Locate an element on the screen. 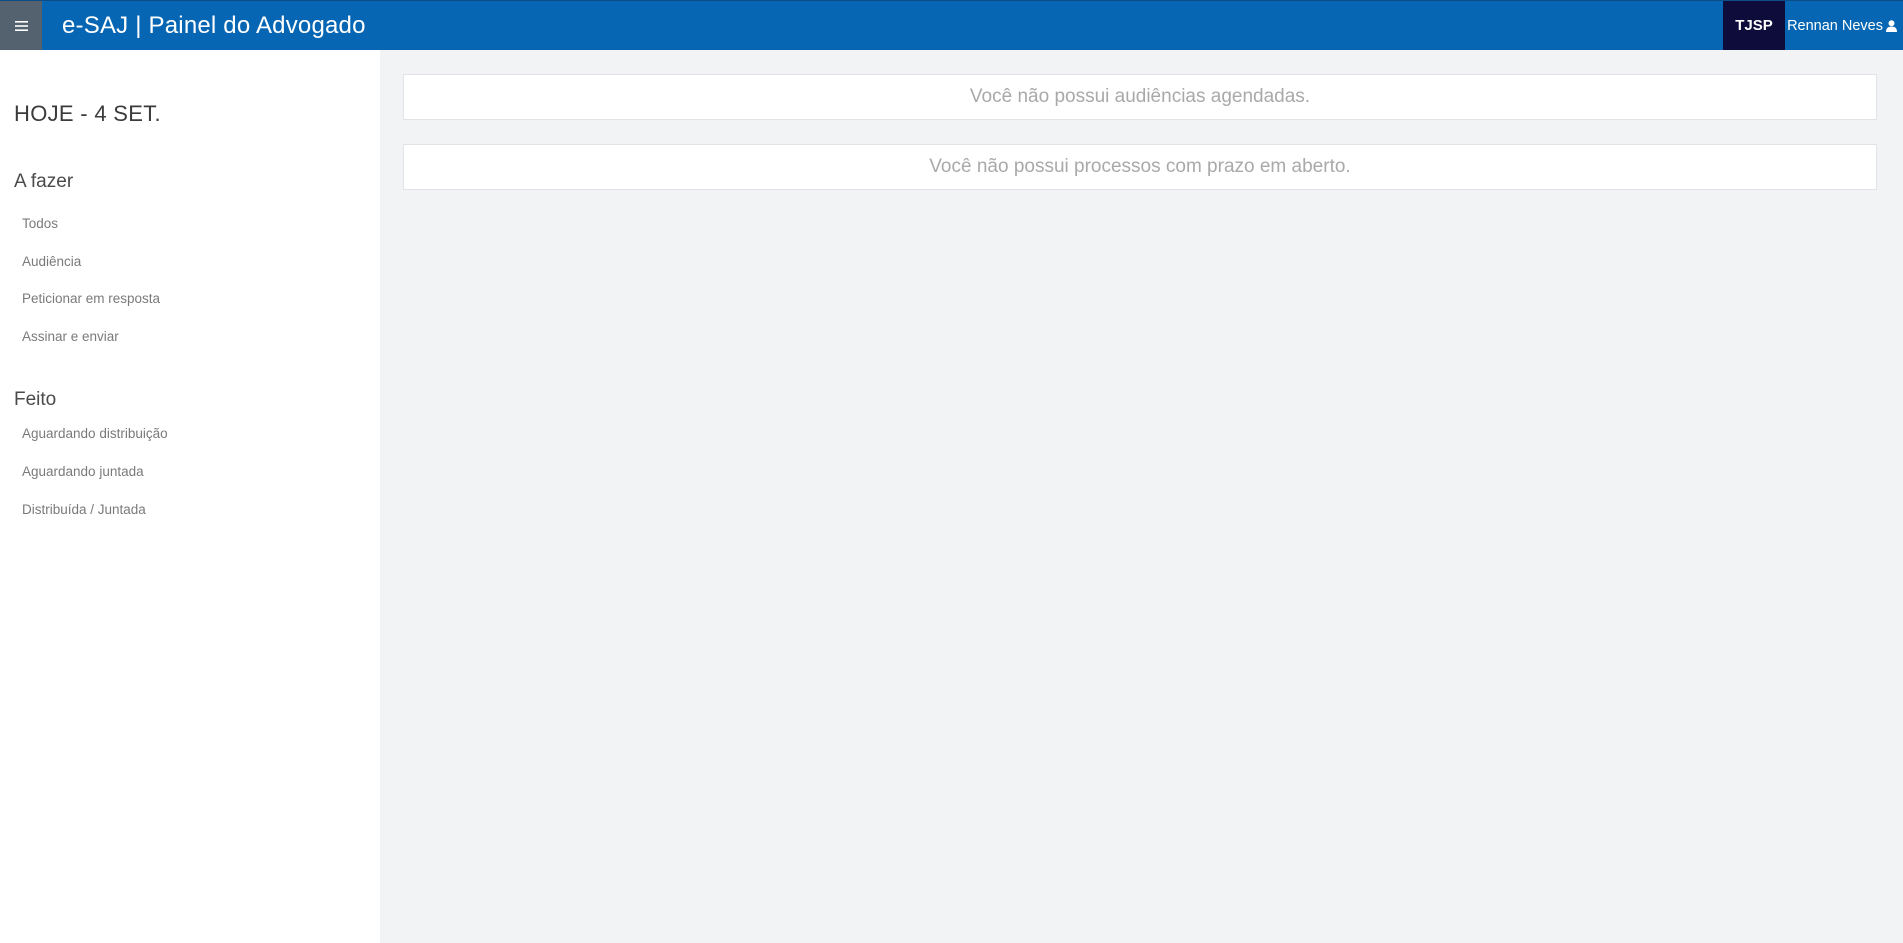 Image resolution: width=1903 pixels, height=943 pixels. court-badge: TJSP is located at coordinates (1754, 25).